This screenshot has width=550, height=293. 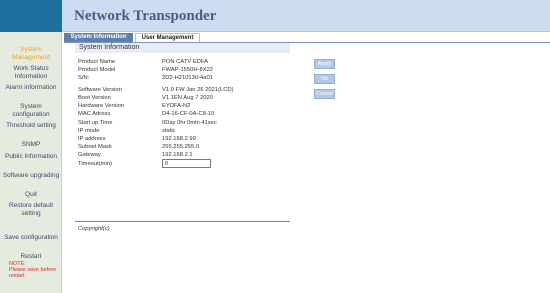 I want to click on sidebar-item-system-configuration: System configuration, so click(x=31, y=110).